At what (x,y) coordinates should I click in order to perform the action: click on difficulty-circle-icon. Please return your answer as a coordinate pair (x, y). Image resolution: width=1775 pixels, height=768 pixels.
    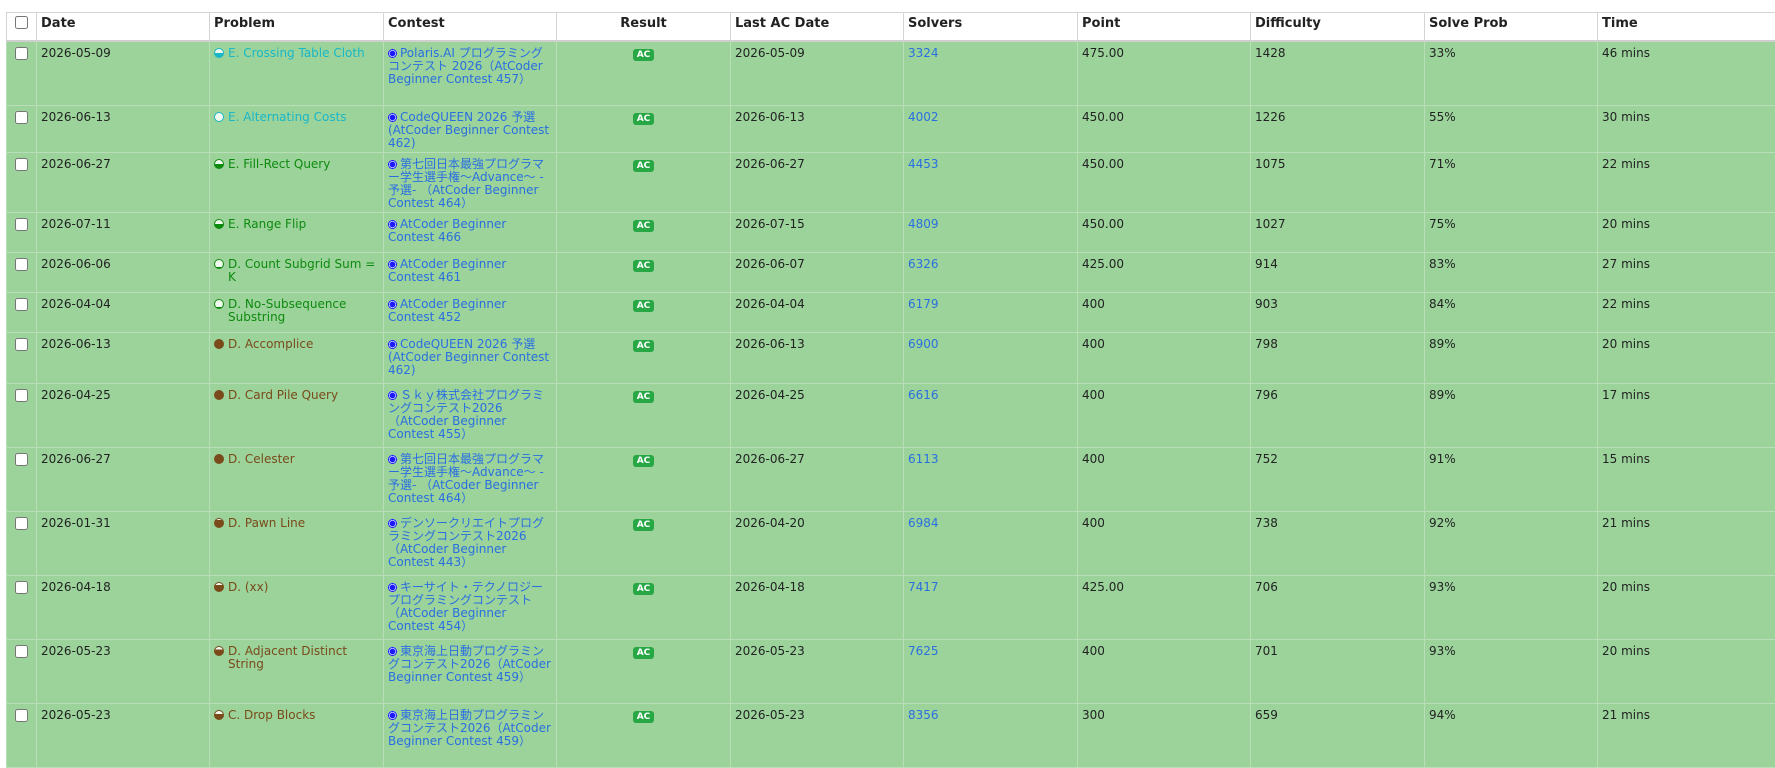
    Looking at the image, I should click on (219, 264).